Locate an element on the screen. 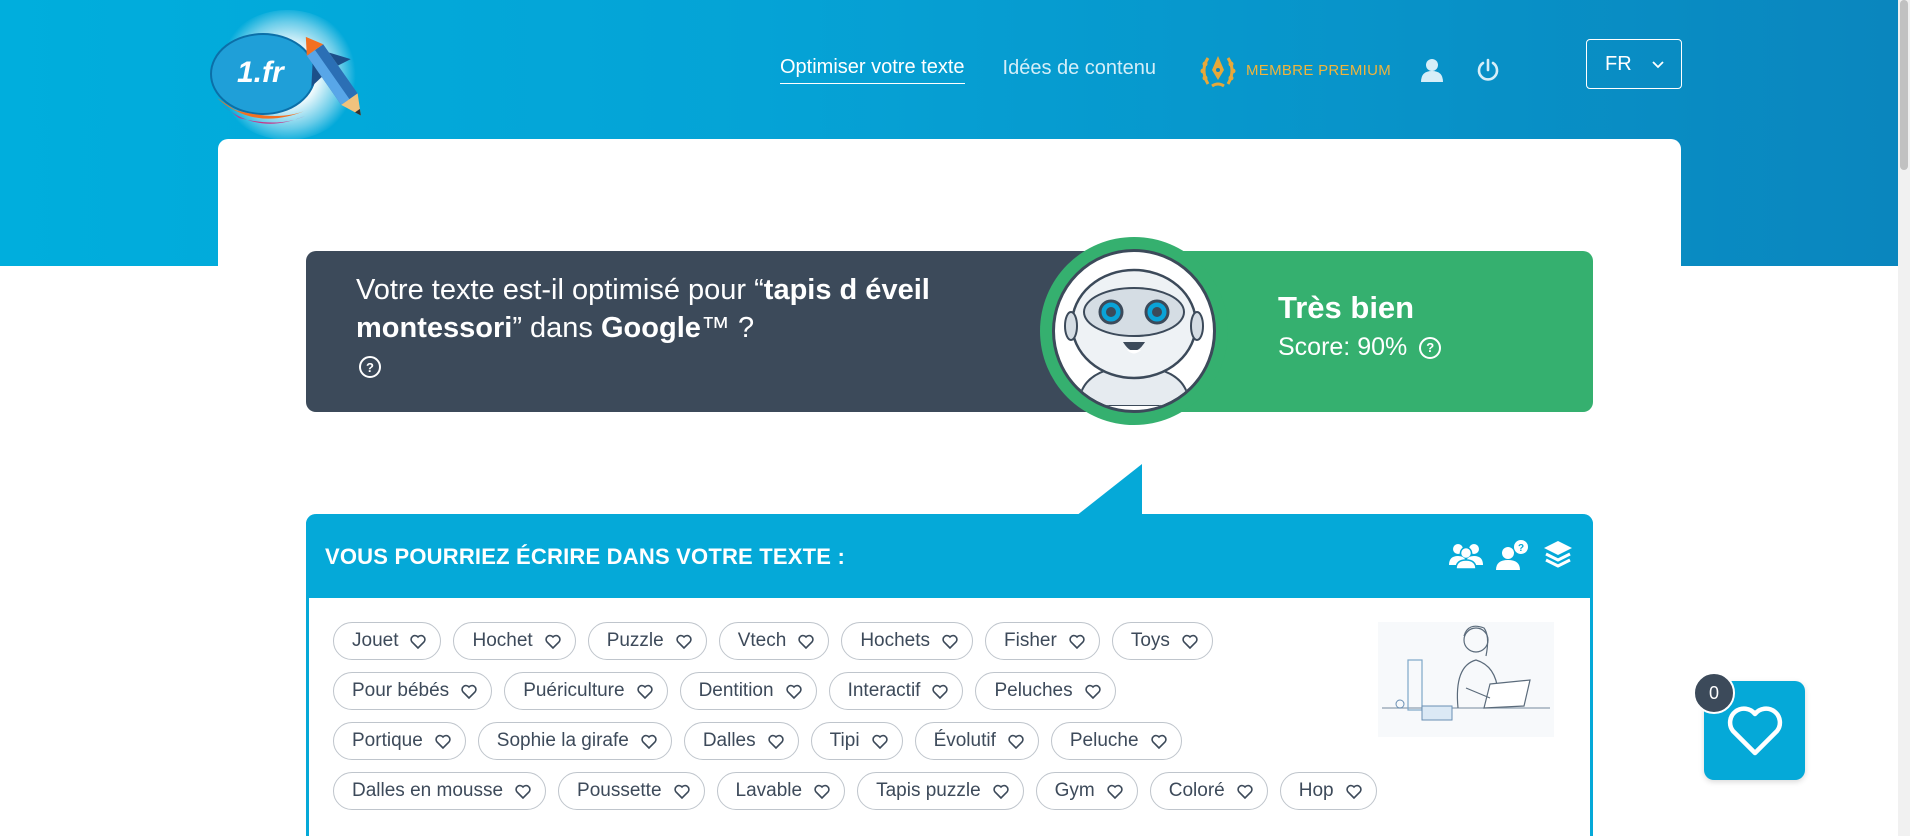 Image resolution: width=1910 pixels, height=836 pixels. question-prefix: Votre texte est-il optimisé pour “ is located at coordinates (560, 290).